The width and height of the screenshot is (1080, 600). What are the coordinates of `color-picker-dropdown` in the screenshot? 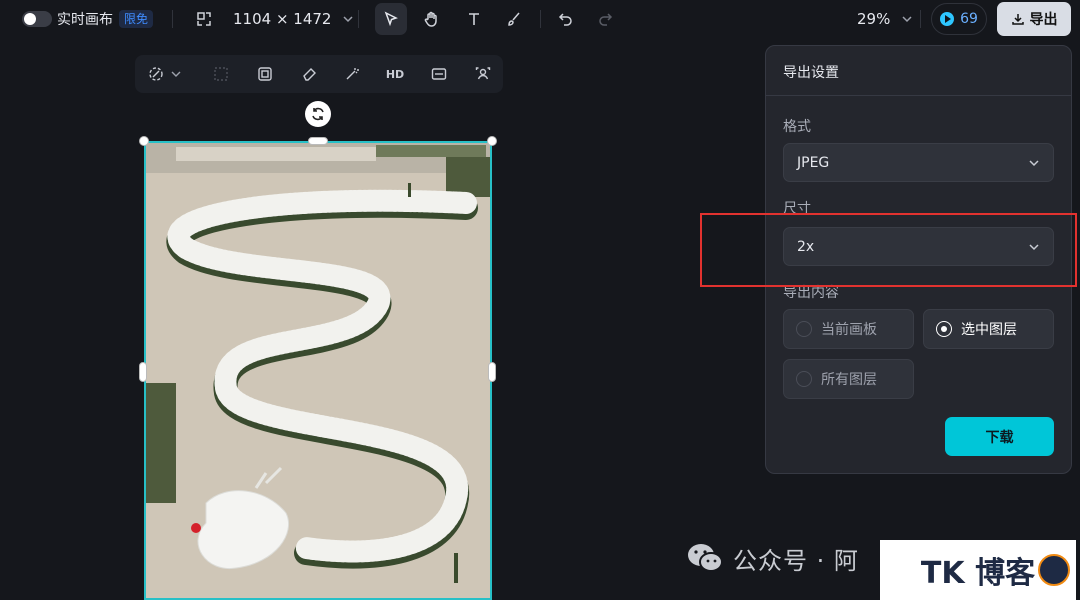 It's located at (165, 74).